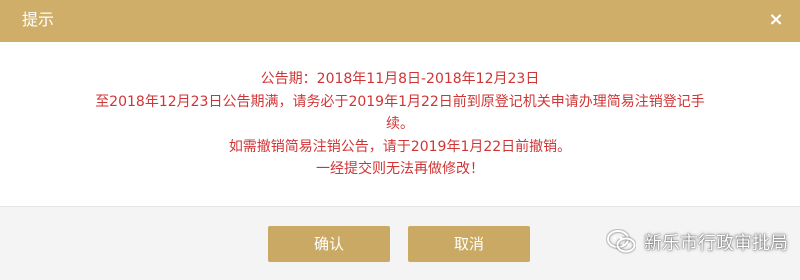 The image size is (800, 280). What do you see at coordinates (38, 19) in the screenshot?
I see `dialog-title: 提示` at bounding box center [38, 19].